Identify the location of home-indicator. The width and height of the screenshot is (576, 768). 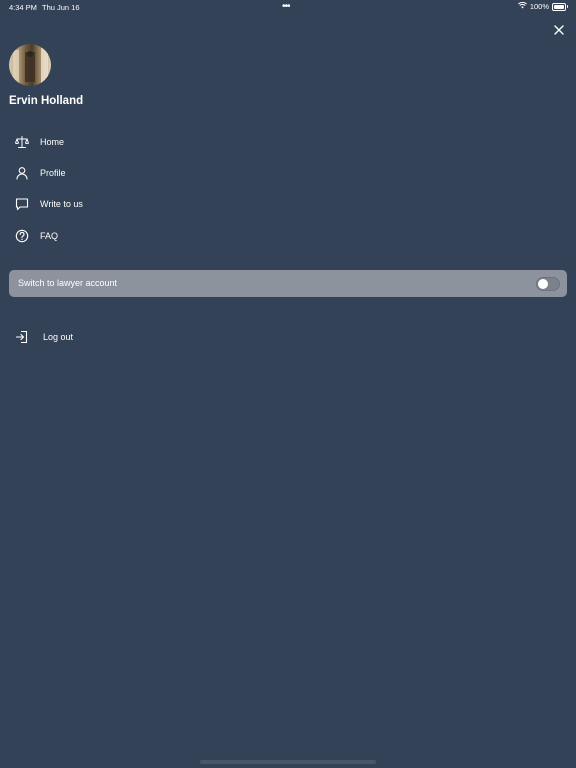
(288, 762).